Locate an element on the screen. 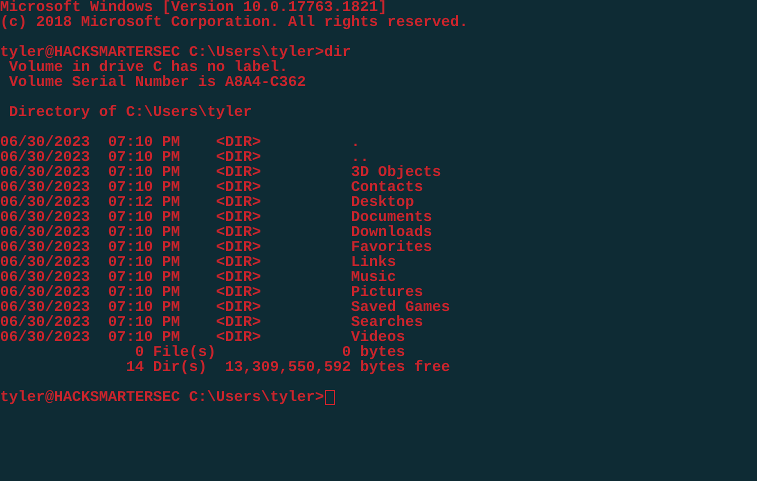  console-output-line: 06/30/2023 07:10 PM <DIR> Searches is located at coordinates (212, 322).